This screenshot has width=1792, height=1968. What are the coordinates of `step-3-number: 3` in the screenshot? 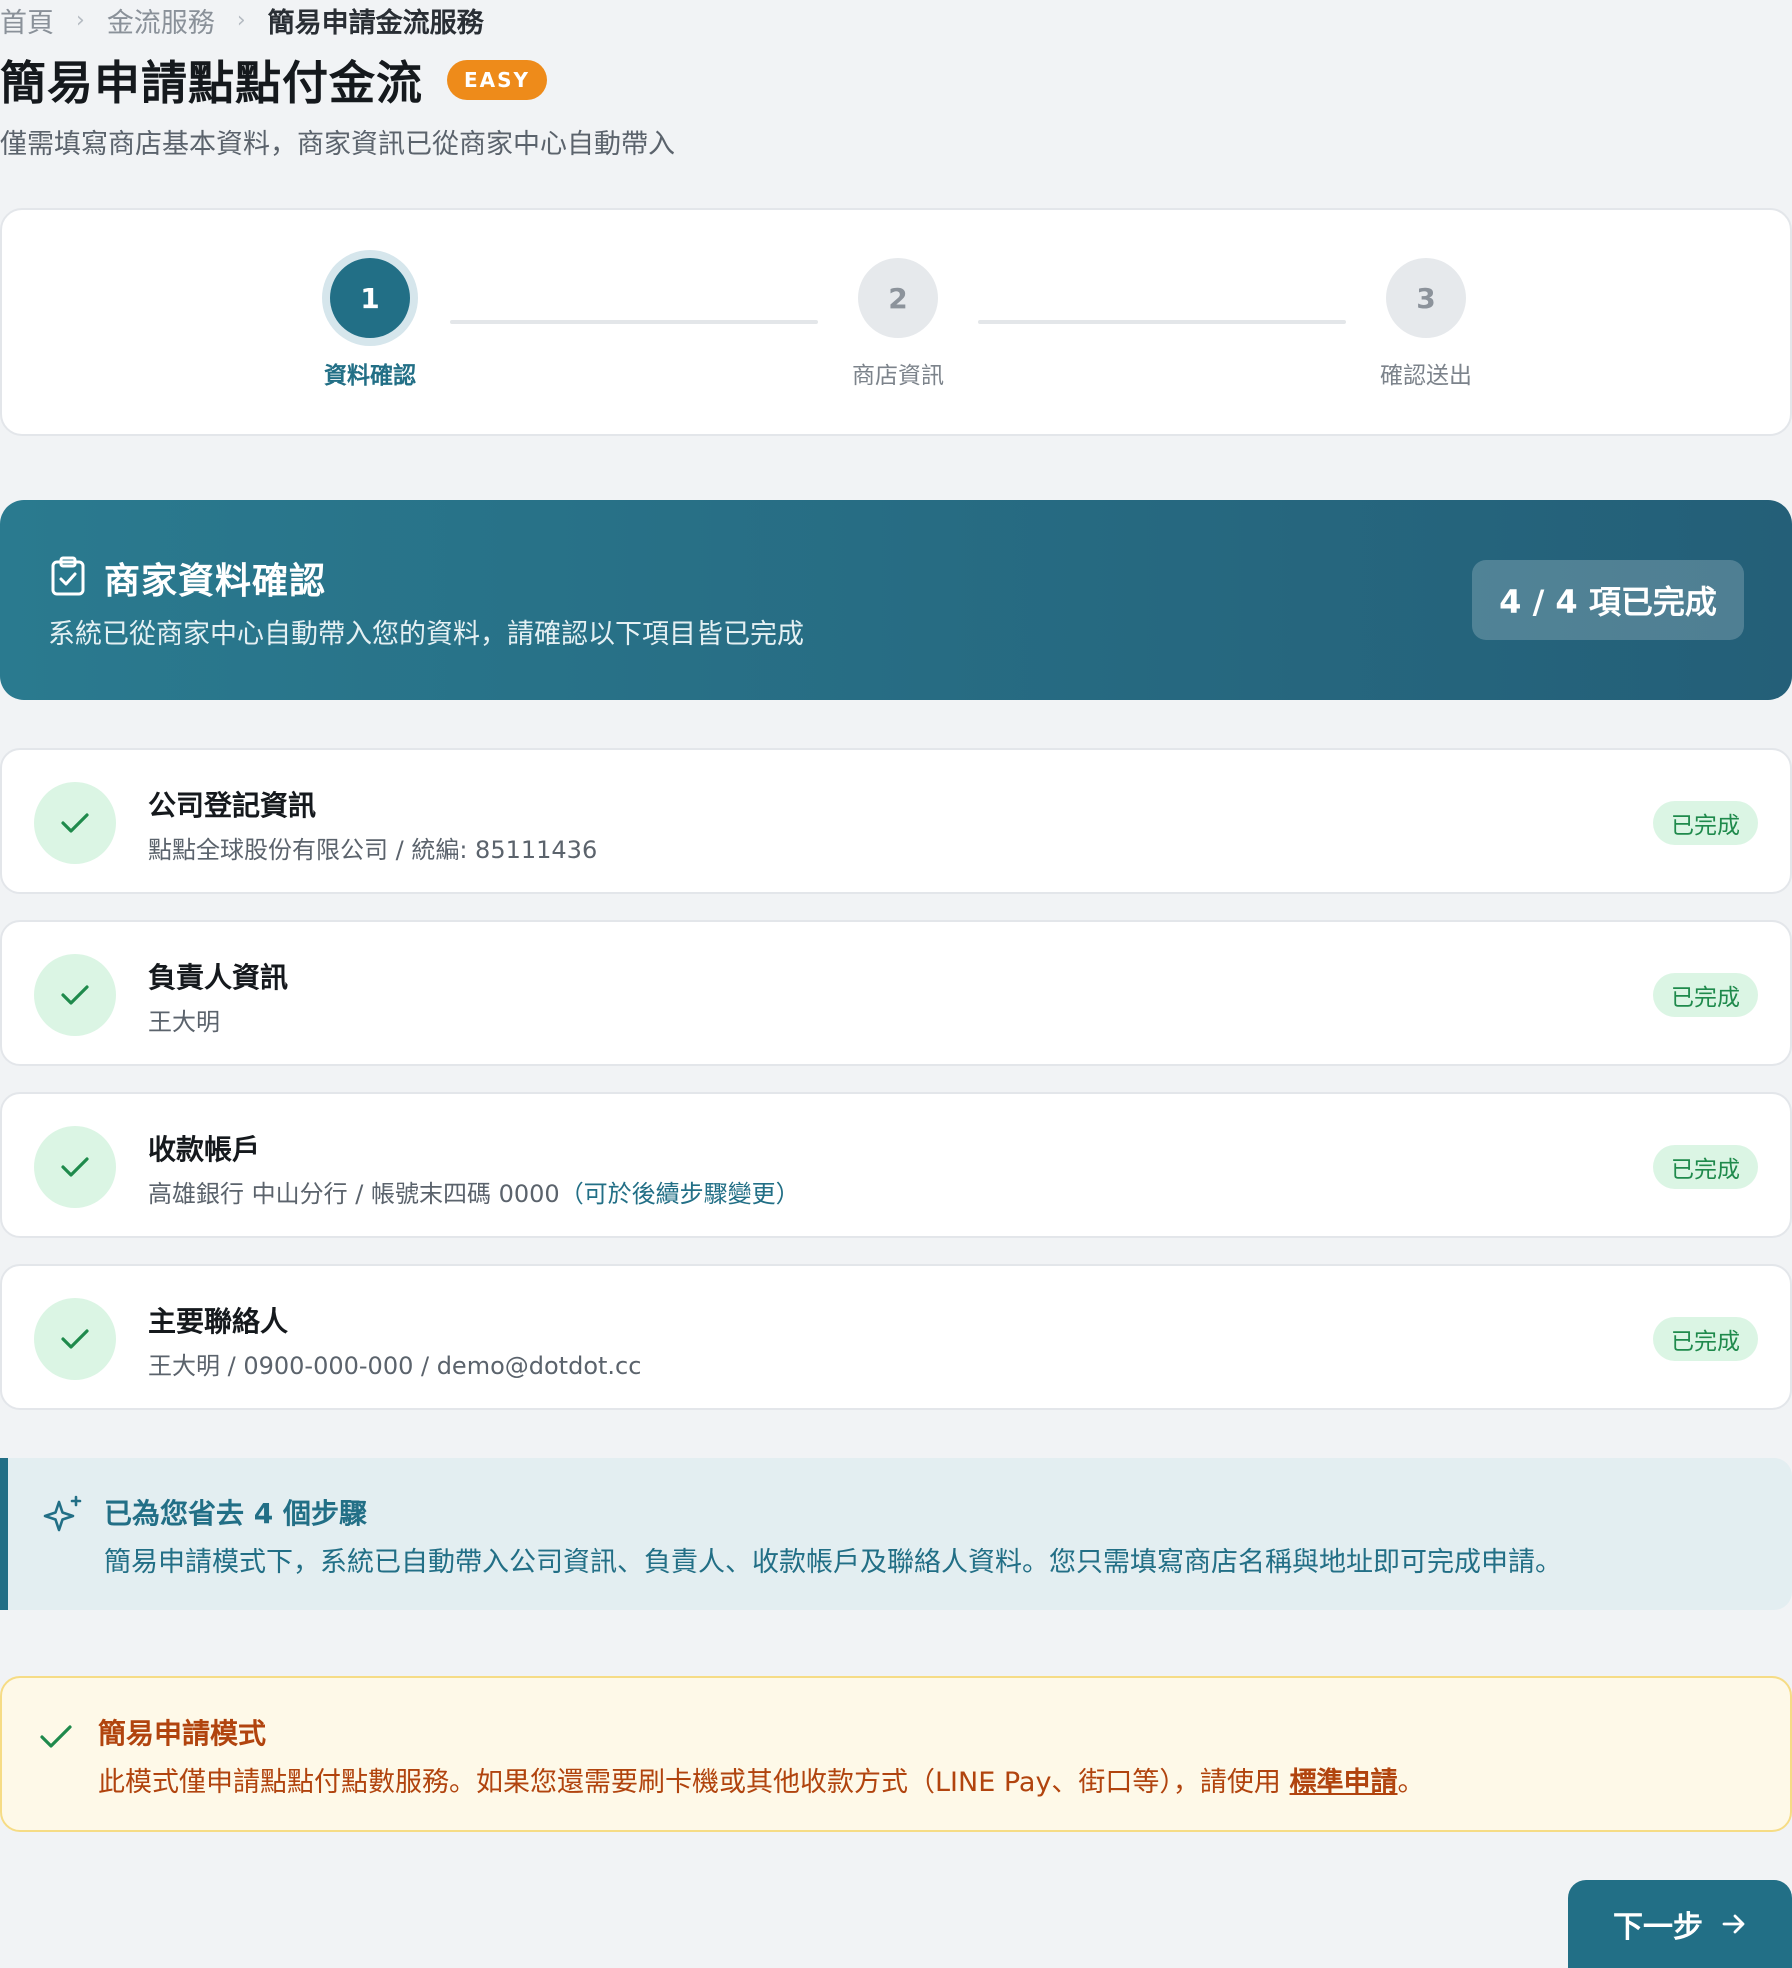 It's located at (1426, 298).